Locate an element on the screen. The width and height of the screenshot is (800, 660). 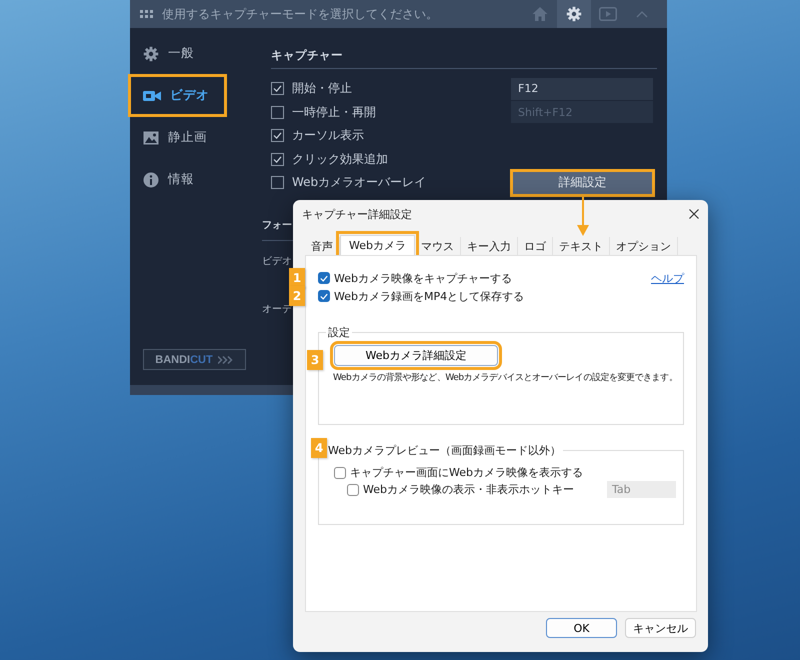
toolbar-button is located at coordinates (574, 14).